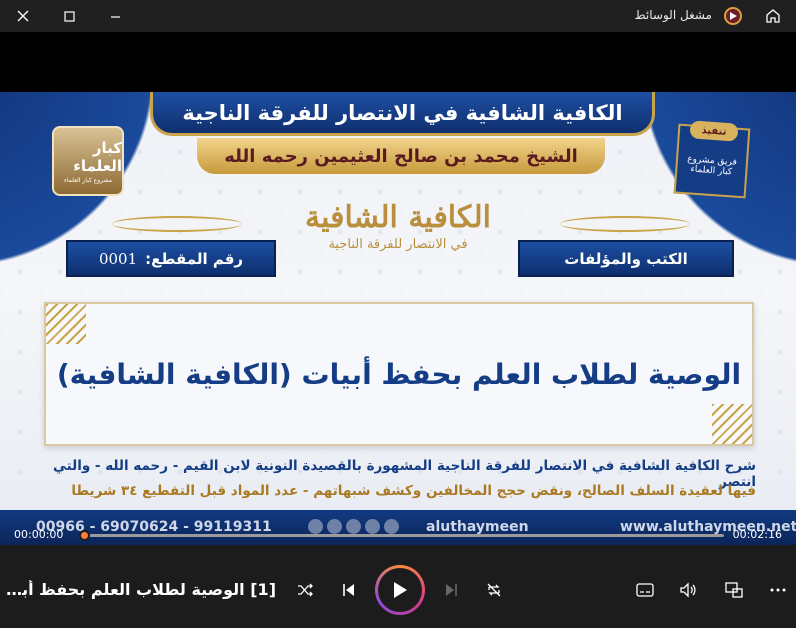 The width and height of the screenshot is (796, 628). What do you see at coordinates (673, 15) in the screenshot?
I see `app-title: مشغل الوسائط` at bounding box center [673, 15].